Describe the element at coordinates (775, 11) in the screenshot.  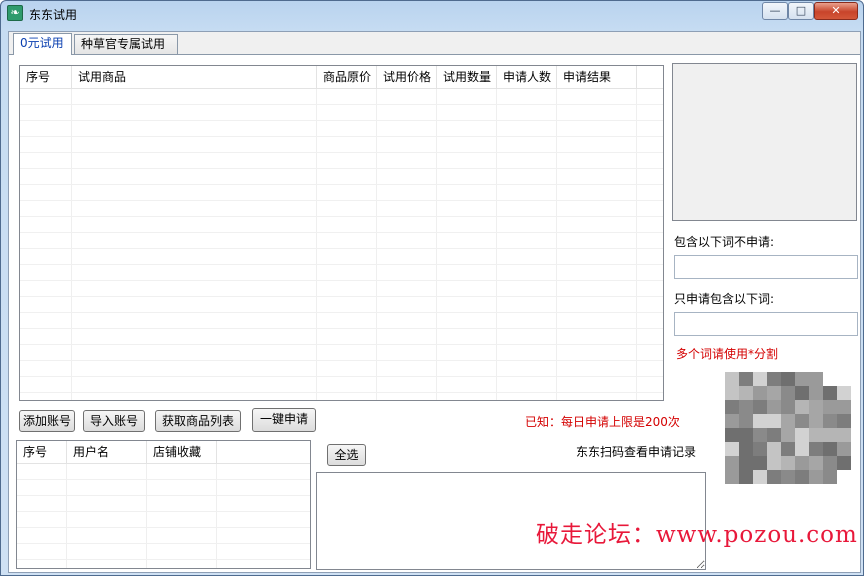
I see `minimize-button: —` at that location.